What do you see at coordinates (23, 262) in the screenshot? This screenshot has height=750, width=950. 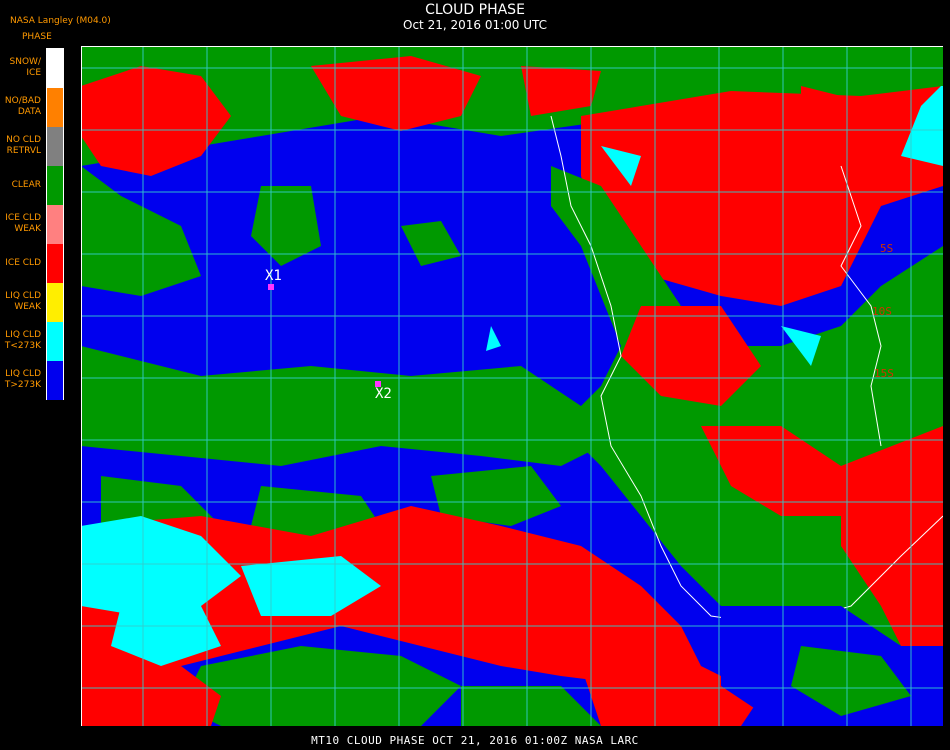 I see `legend-label-5: ICE CLD` at bounding box center [23, 262].